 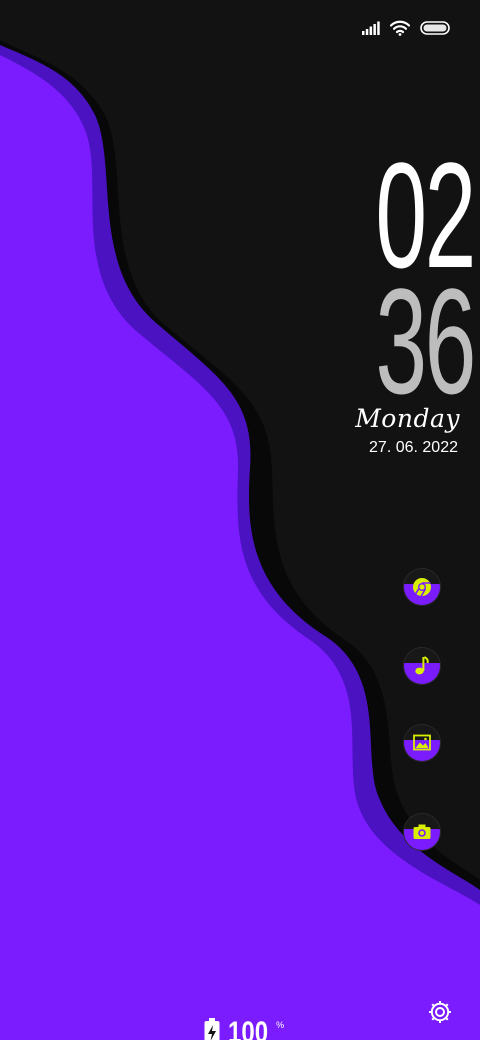 I want to click on gear-icon, so click(x=440, y=1012).